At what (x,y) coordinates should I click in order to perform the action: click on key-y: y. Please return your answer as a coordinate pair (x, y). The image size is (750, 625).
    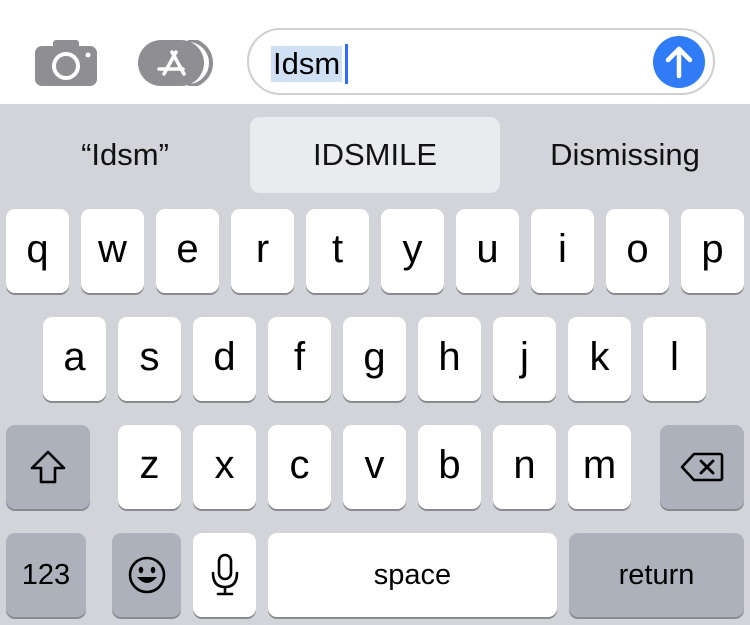
    Looking at the image, I should click on (412, 251).